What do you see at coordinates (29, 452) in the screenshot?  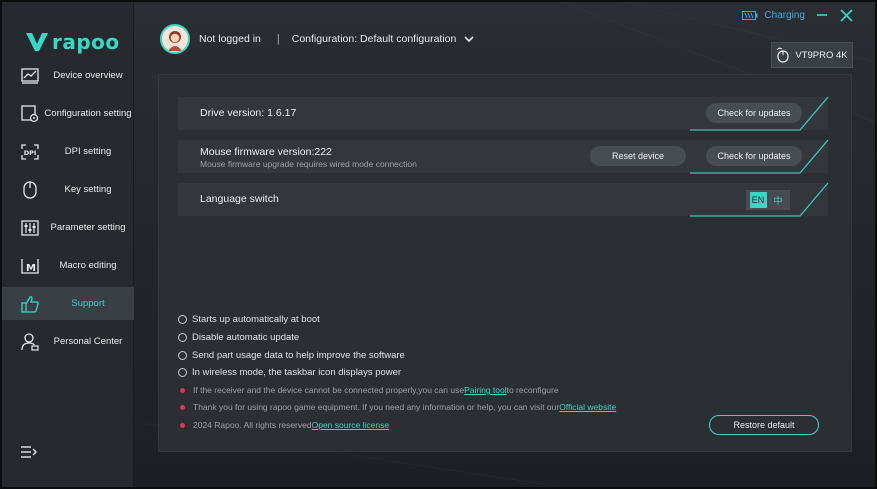 I see `collapse-menu-icon` at bounding box center [29, 452].